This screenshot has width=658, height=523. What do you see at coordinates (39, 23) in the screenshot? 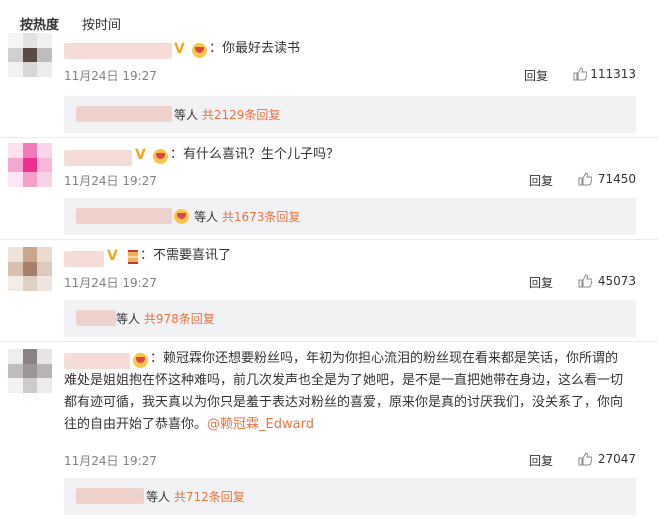
I see `tab-by-hot: 按热度` at bounding box center [39, 23].